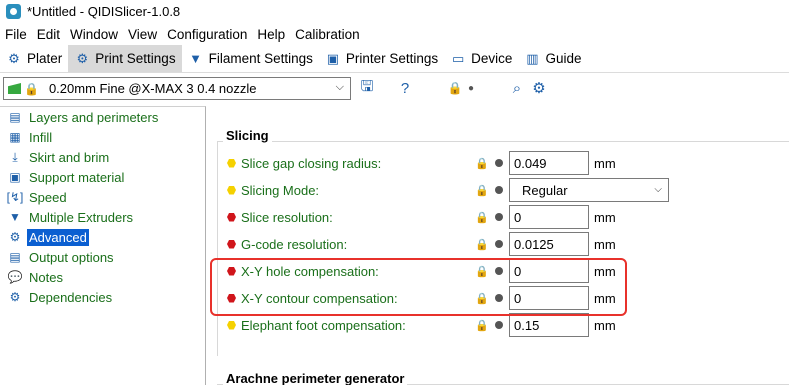 The width and height of the screenshot is (789, 385). What do you see at coordinates (81, 217) in the screenshot?
I see `sidebar-item-label: Multiple Extruders` at bounding box center [81, 217].